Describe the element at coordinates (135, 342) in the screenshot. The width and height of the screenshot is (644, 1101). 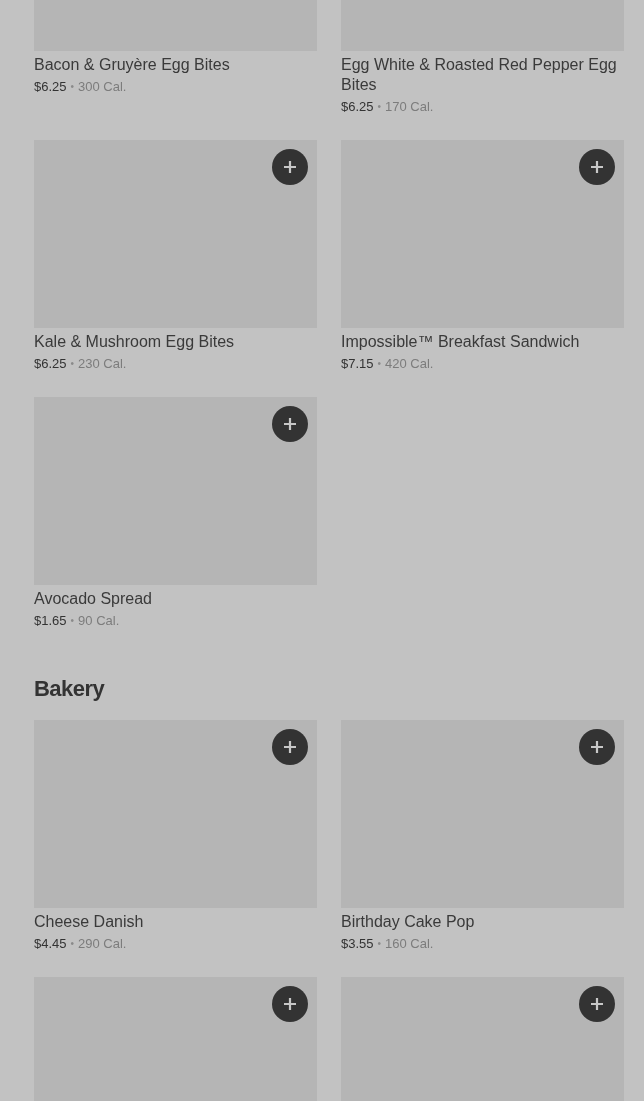
I see `item-name: Kale & Mushroom Egg Bites` at that location.